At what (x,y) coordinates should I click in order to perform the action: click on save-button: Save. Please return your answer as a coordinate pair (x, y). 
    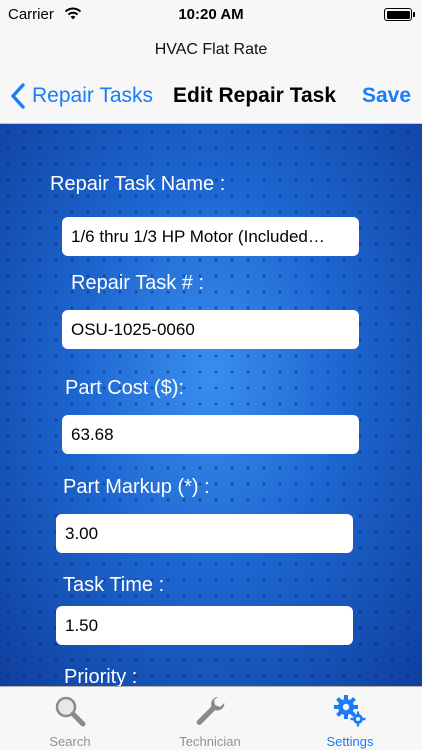
    Looking at the image, I should click on (386, 96).